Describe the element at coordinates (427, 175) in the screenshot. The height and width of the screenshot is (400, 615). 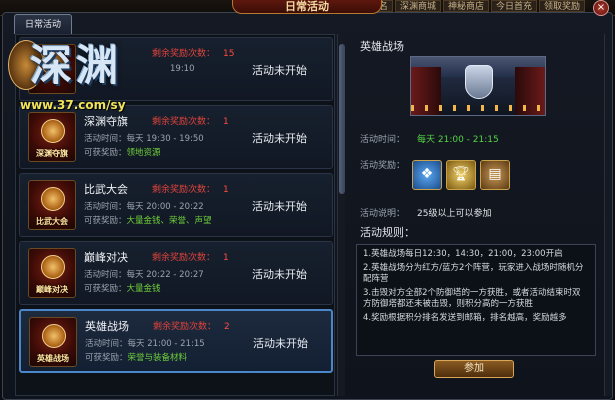
I see `honor-badge-icon: ❖` at that location.